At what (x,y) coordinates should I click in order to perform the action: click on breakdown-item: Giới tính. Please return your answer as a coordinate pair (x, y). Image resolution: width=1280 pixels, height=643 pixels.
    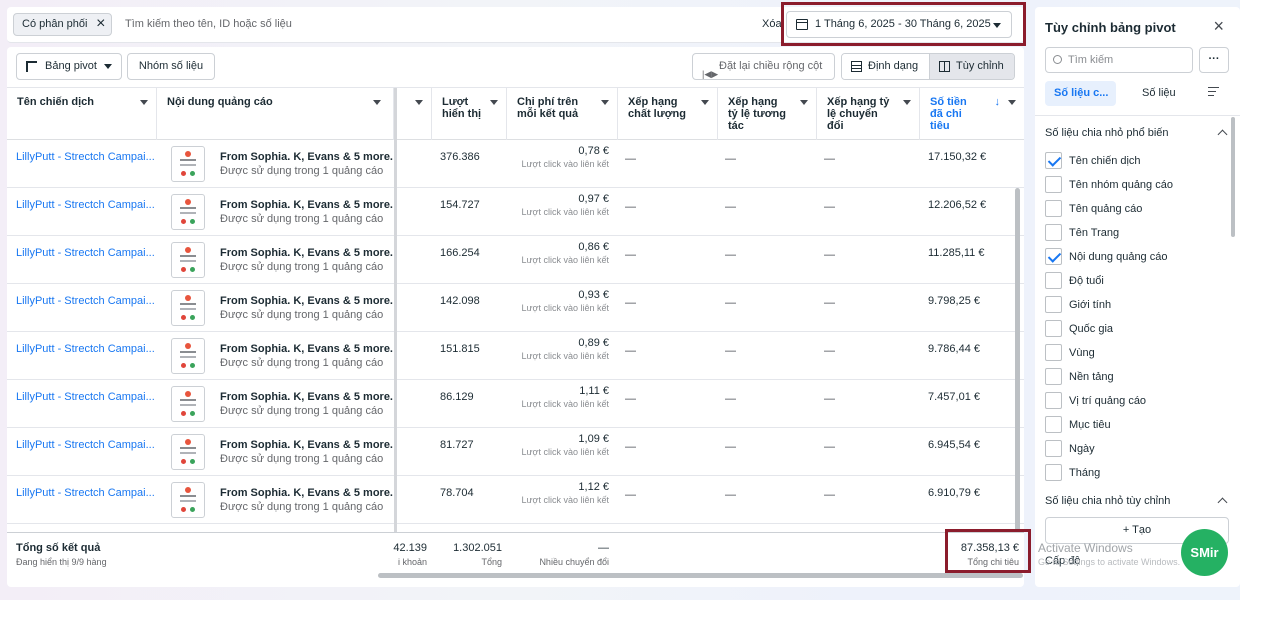
    Looking at the image, I should click on (1135, 306).